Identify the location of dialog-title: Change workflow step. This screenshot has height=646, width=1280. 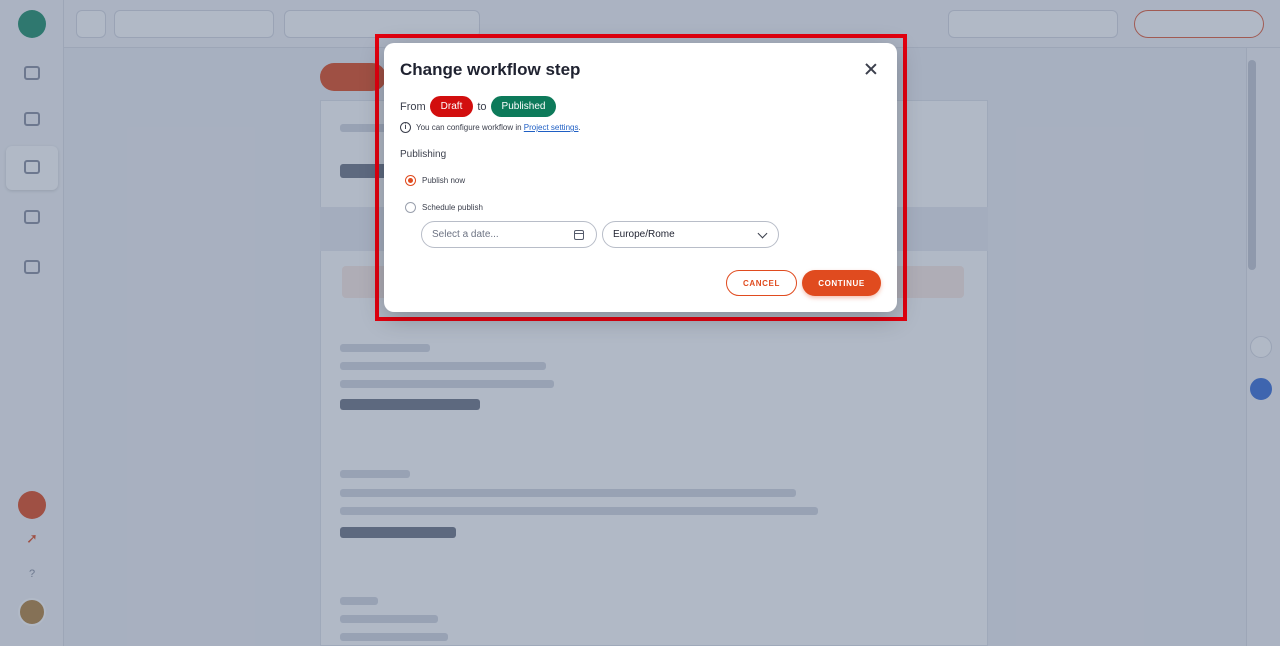
(490, 69).